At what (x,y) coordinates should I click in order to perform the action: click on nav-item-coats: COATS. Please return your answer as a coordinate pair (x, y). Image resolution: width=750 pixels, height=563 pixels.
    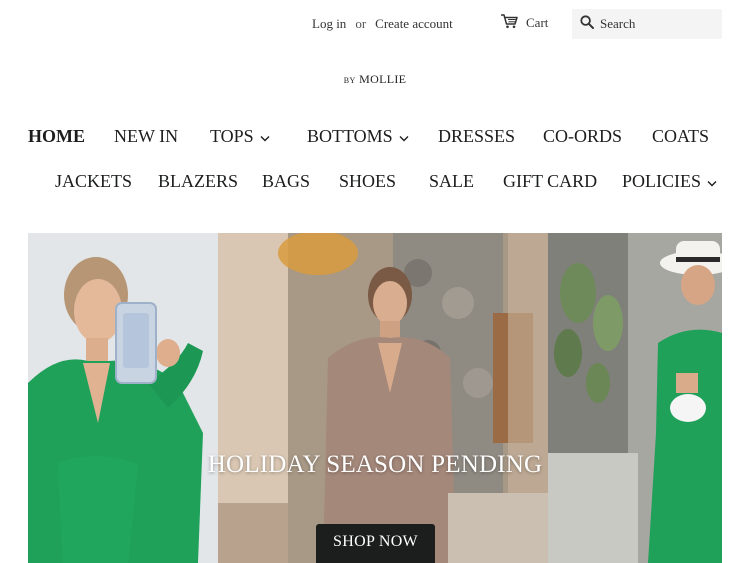
    Looking at the image, I should click on (680, 136).